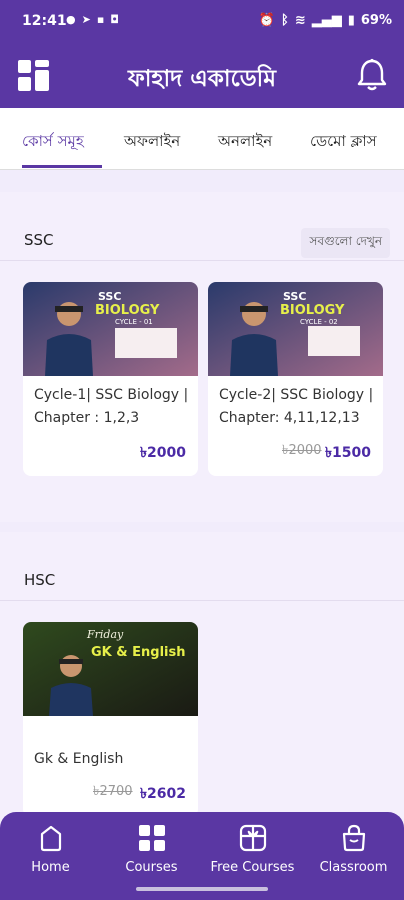 This screenshot has height=900, width=404. I want to click on notification-icons: ● ➤ ▪ ◘, so click(92, 19).